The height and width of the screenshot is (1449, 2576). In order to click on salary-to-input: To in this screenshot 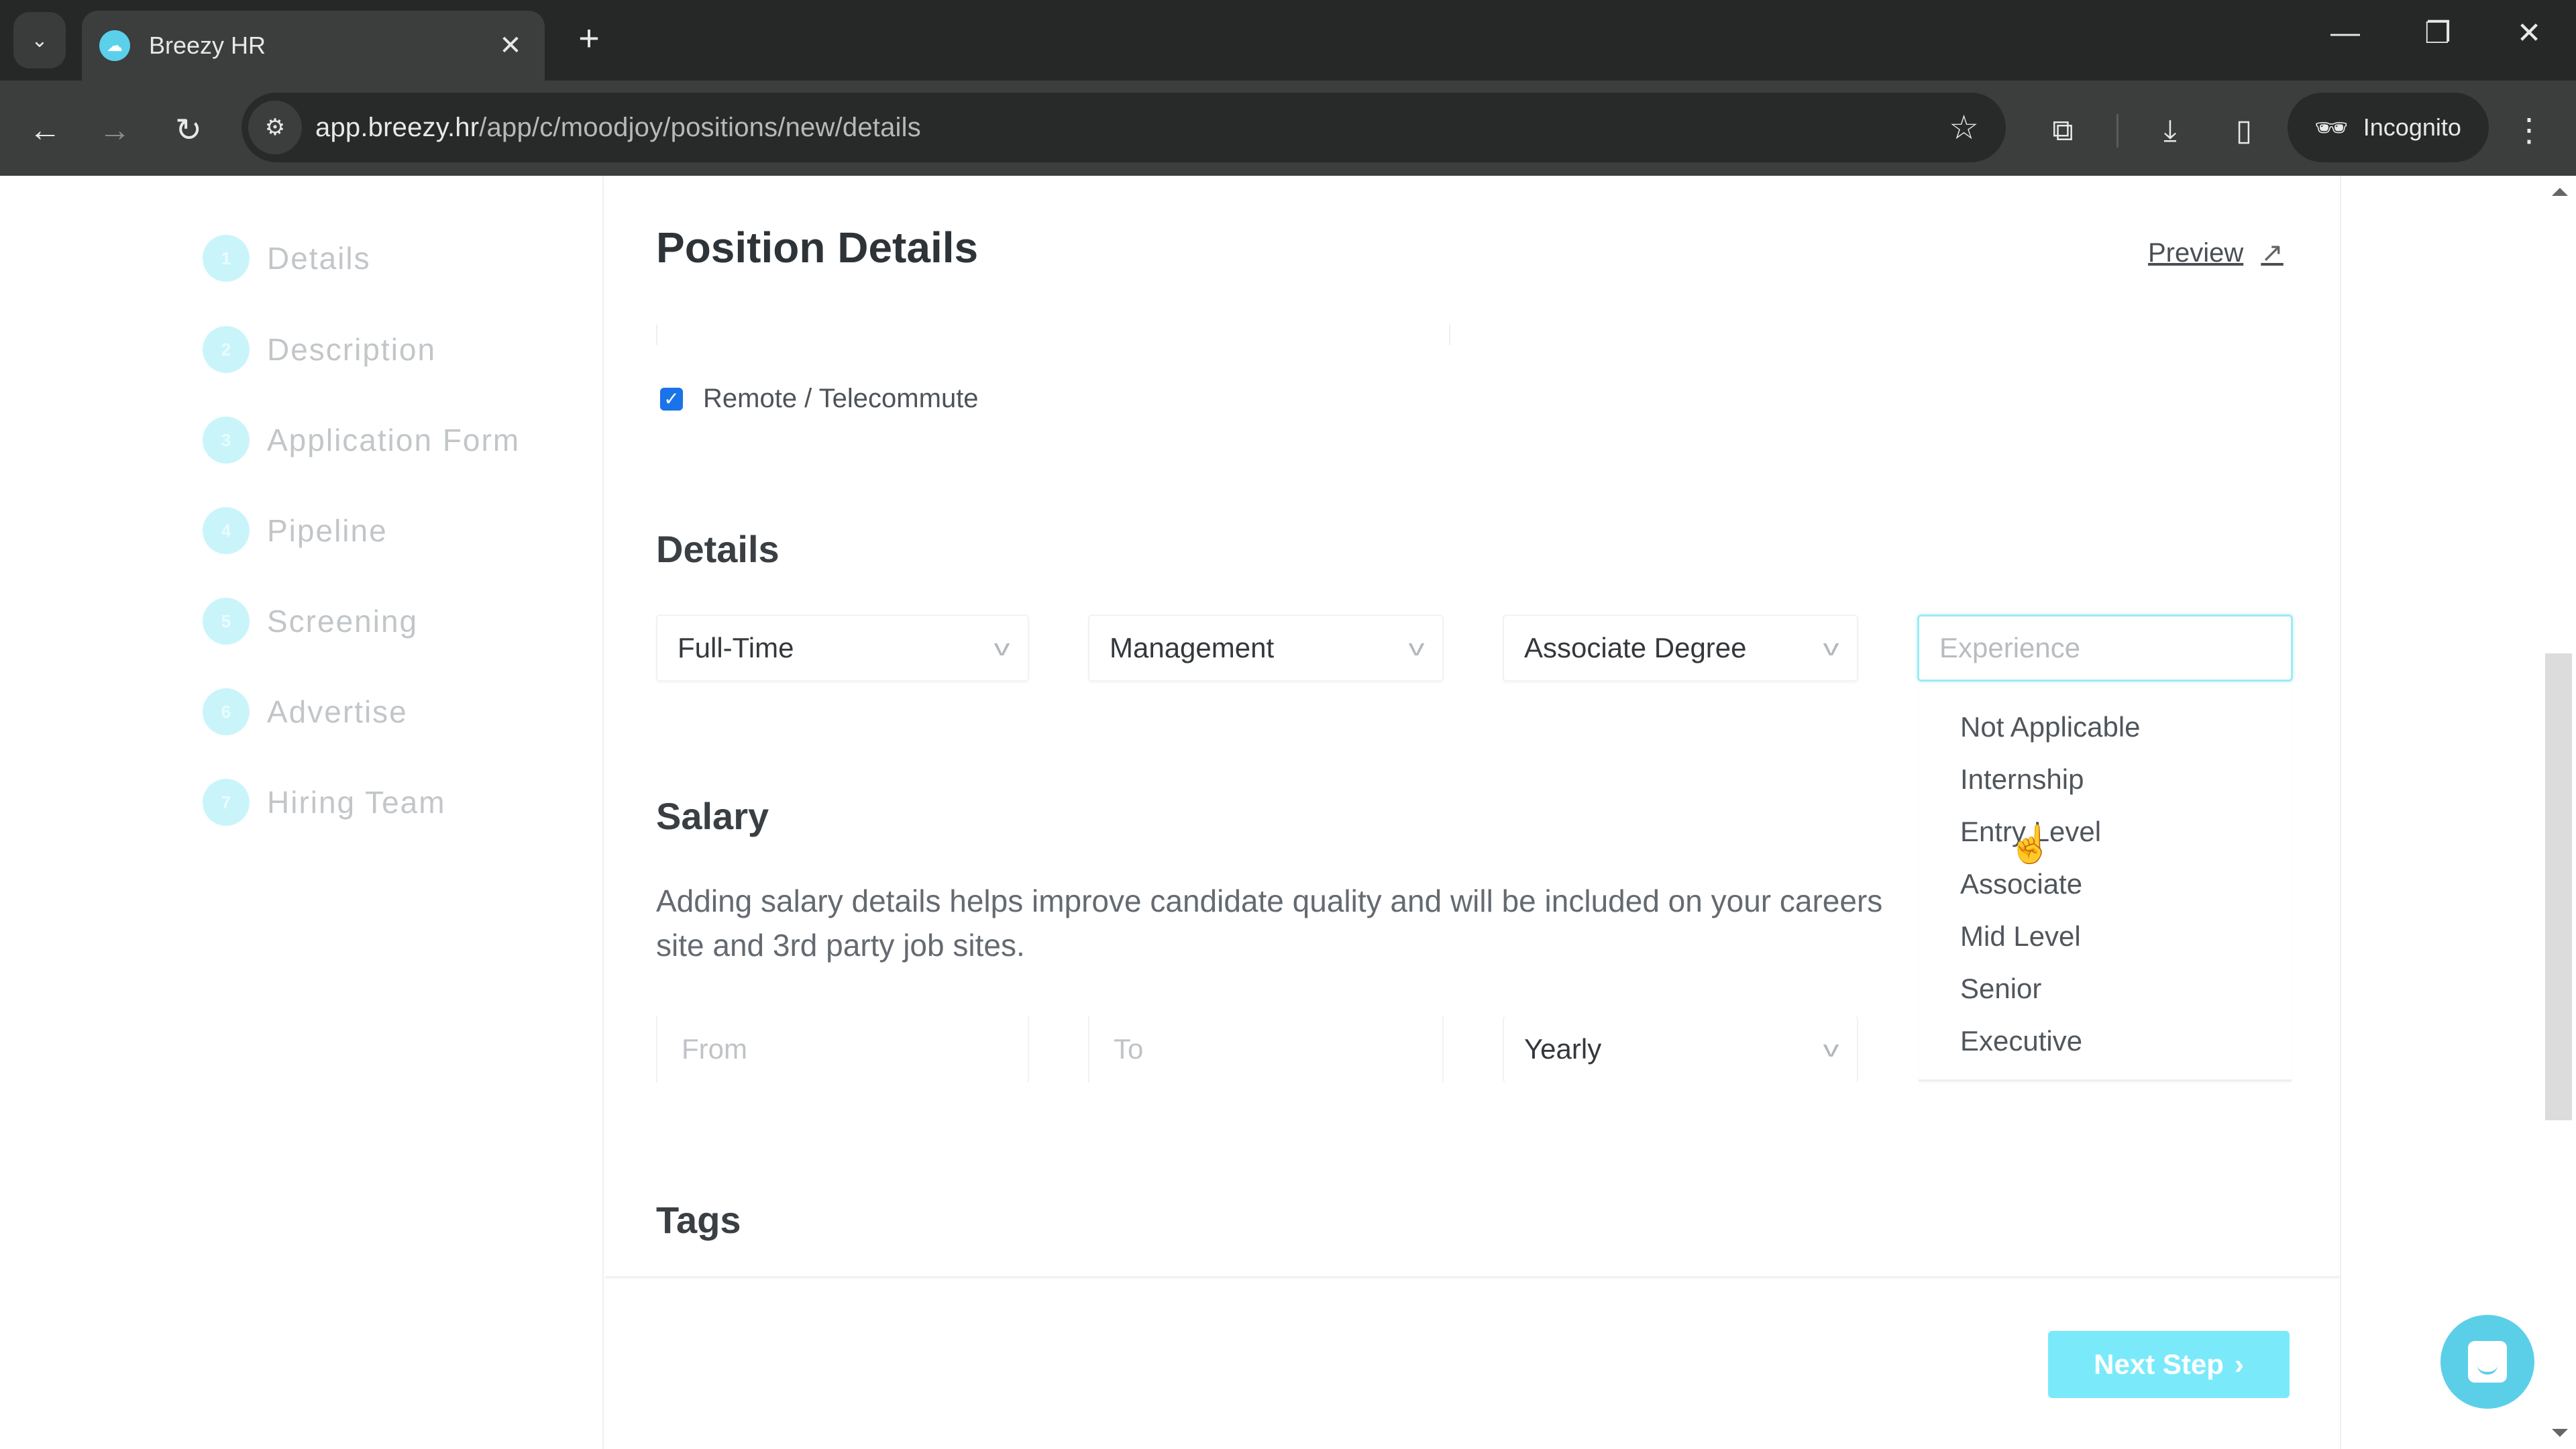, I will do `click(1266, 1049)`.